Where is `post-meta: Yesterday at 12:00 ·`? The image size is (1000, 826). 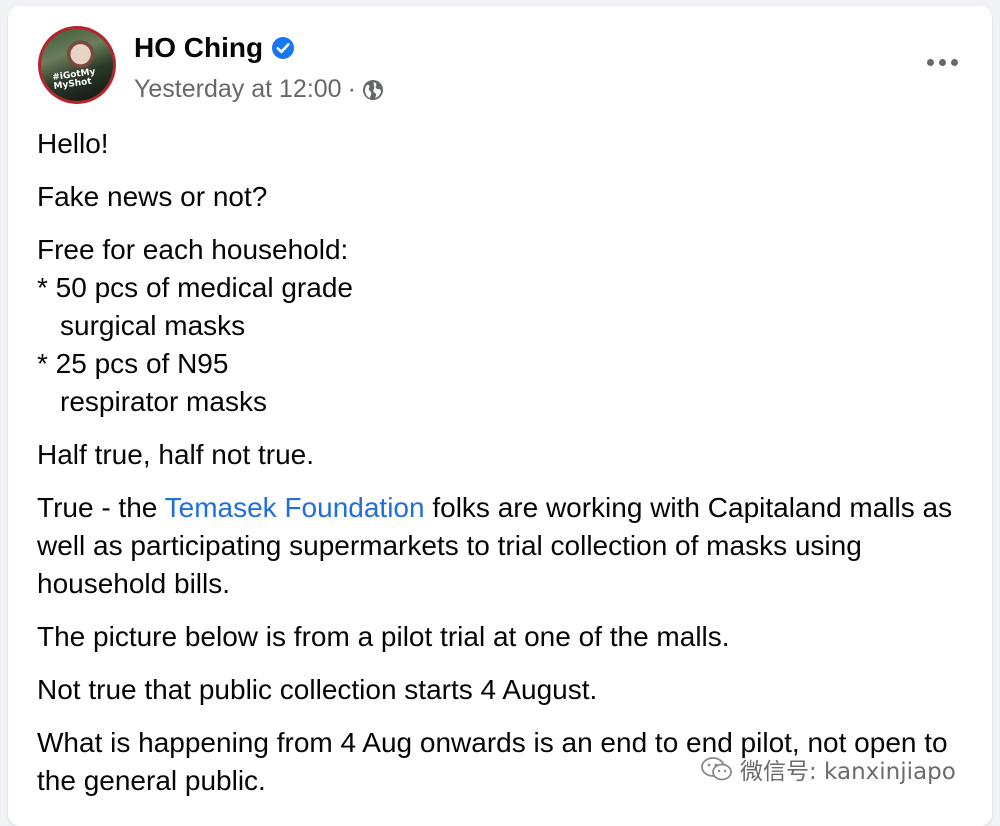 post-meta: Yesterday at 12:00 · is located at coordinates (259, 89).